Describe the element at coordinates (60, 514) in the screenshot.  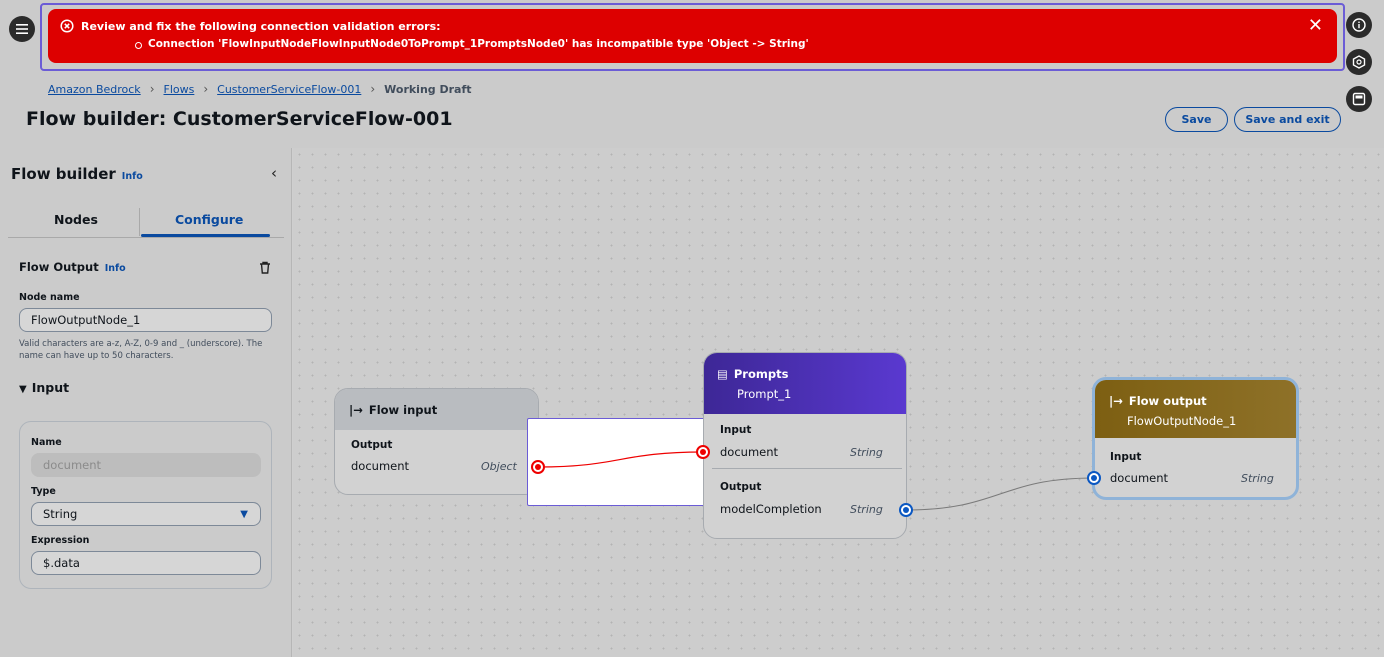
I see `type-select-value: String` at that location.